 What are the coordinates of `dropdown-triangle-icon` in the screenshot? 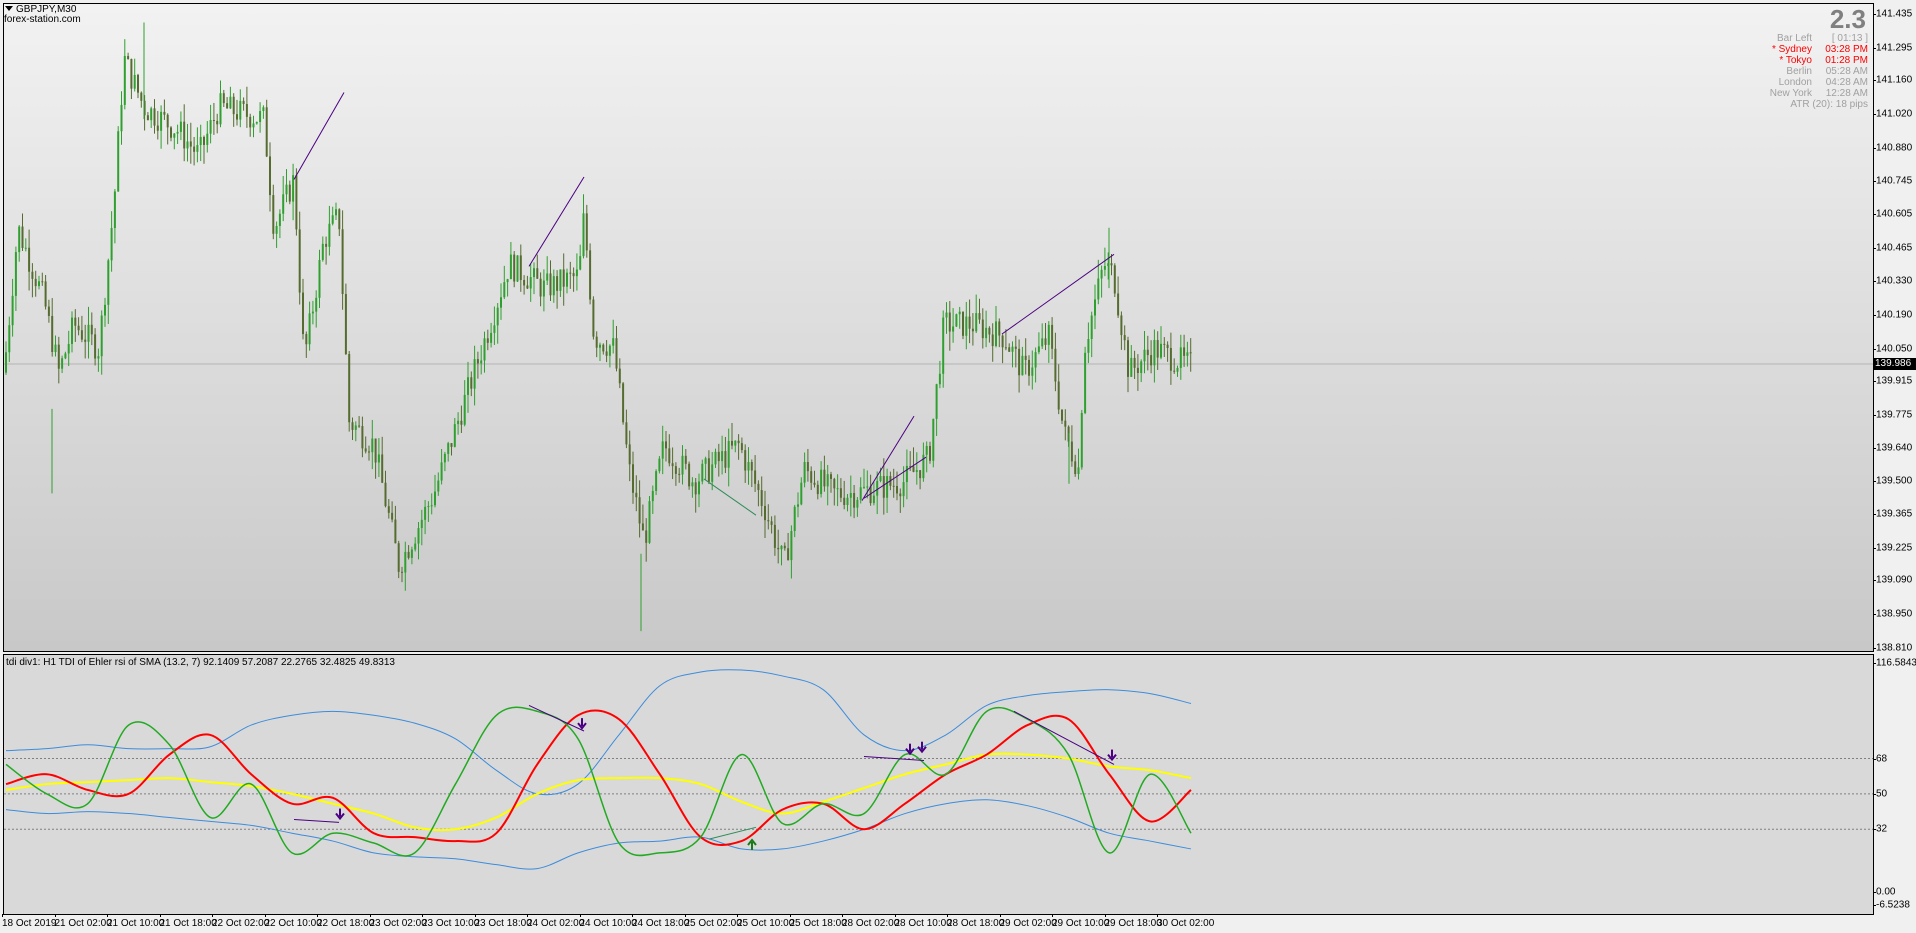 It's located at (9, 8).